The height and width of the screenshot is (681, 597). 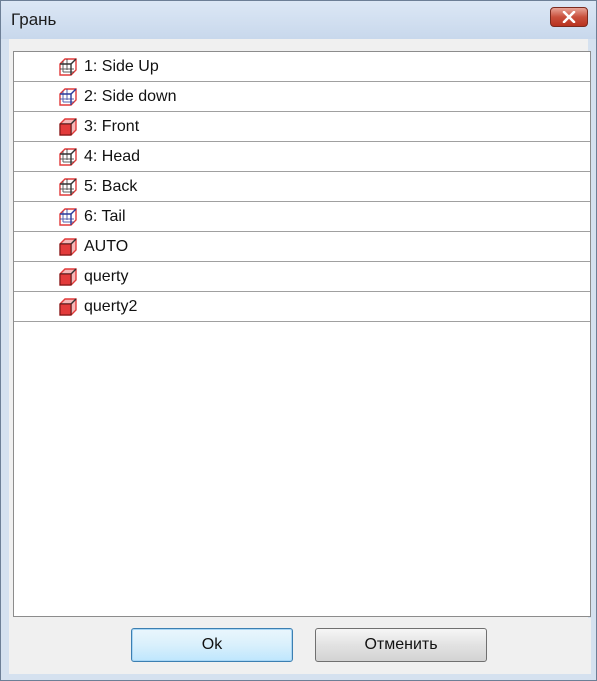 I want to click on cancel-button: Отменить, so click(x=401, y=645).